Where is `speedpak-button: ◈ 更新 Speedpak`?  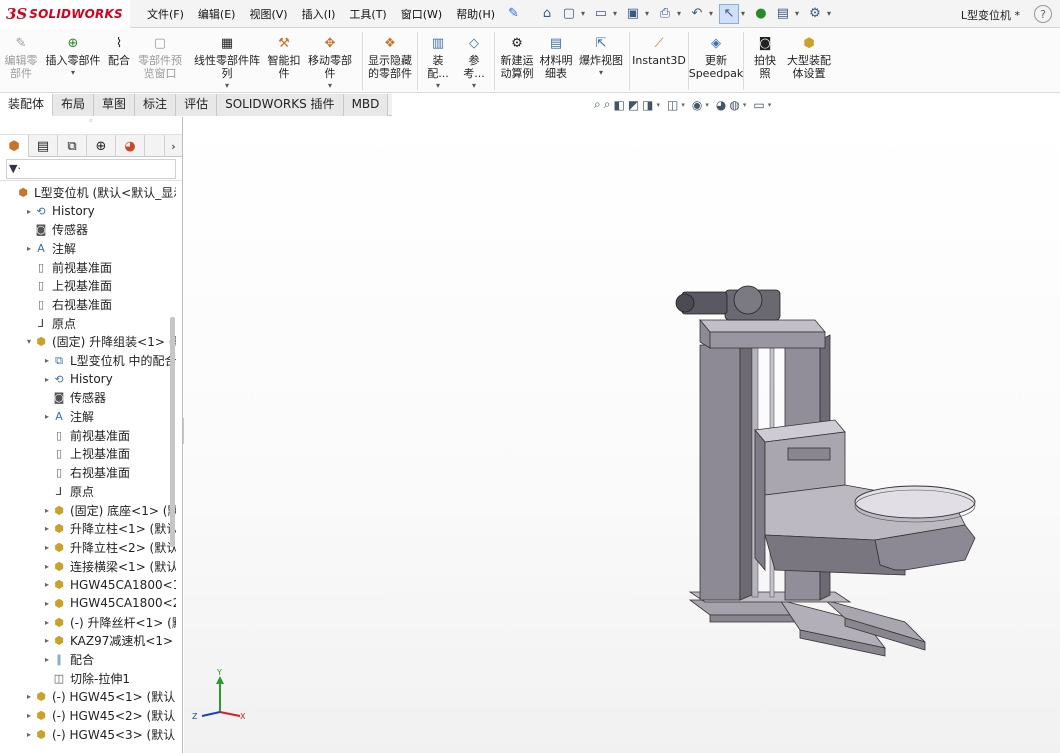 speedpak-button: ◈ 更新 Speedpak is located at coordinates (716, 55).